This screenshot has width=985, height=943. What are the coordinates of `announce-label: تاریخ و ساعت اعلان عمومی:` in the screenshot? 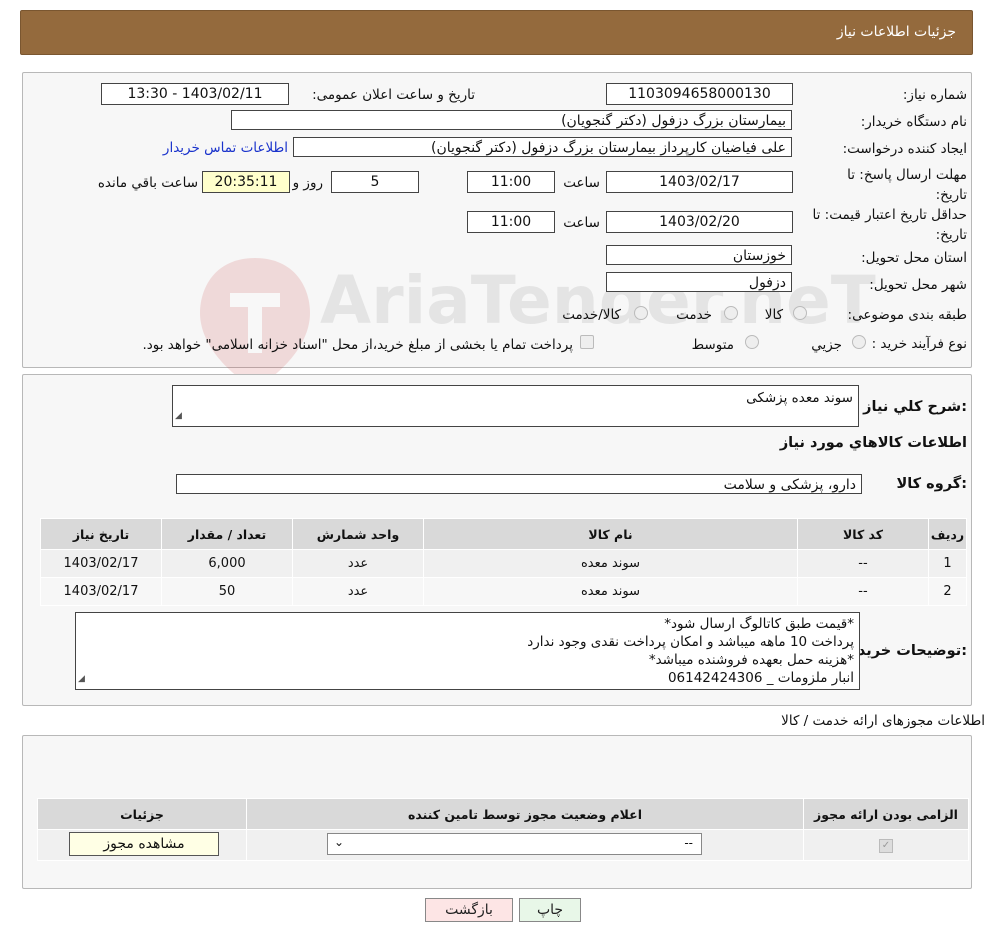 It's located at (393, 95).